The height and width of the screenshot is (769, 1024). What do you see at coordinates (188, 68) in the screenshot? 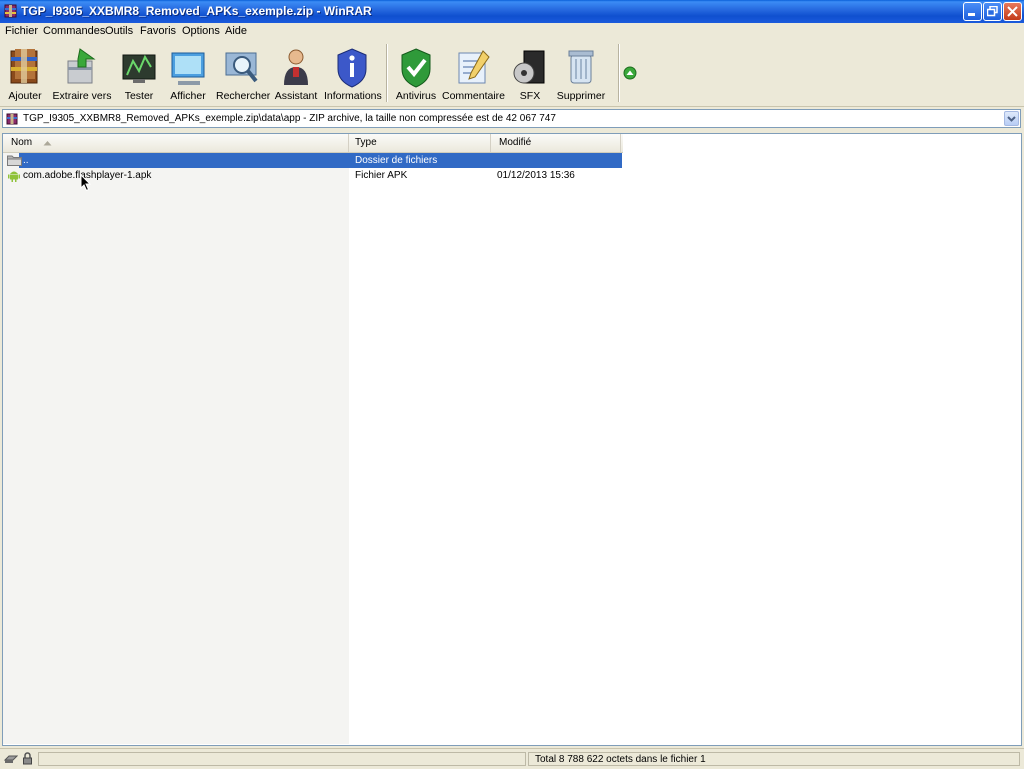
I see `view-icon` at bounding box center [188, 68].